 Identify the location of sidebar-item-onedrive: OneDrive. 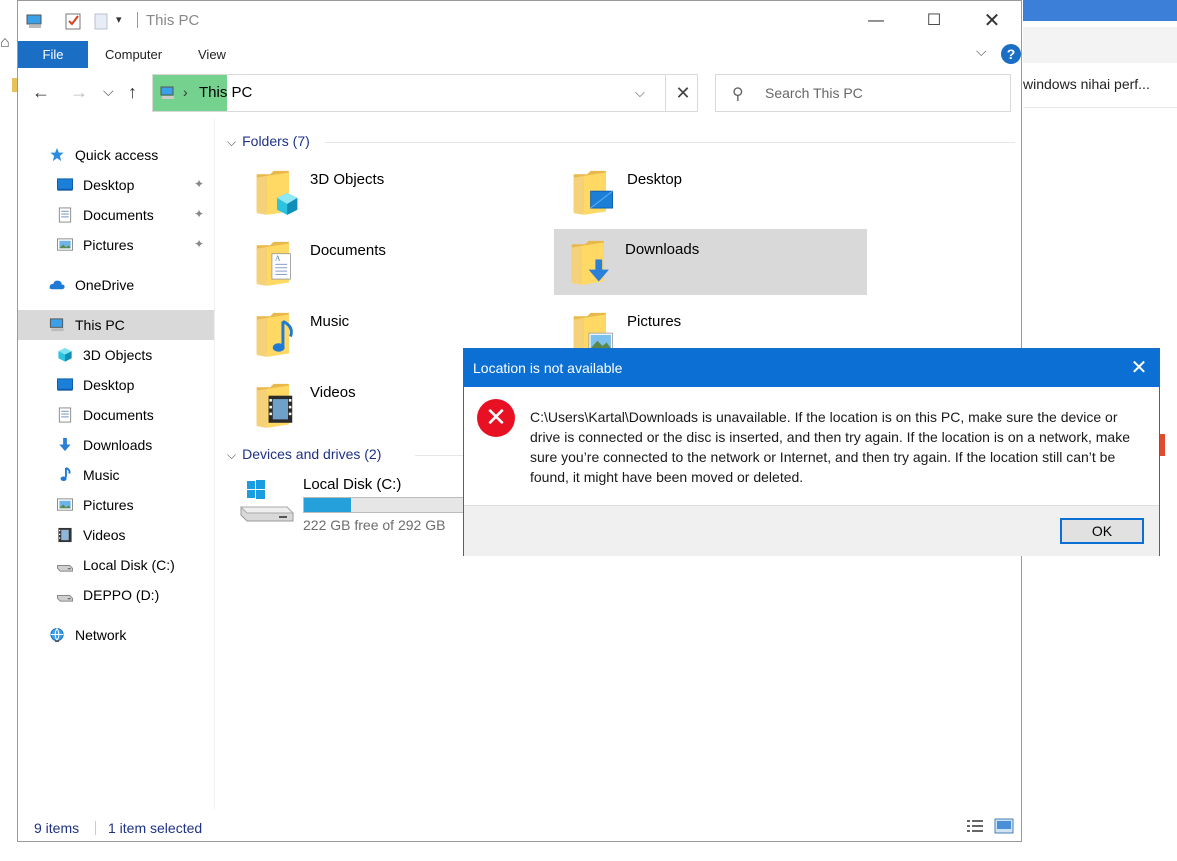
(116, 285).